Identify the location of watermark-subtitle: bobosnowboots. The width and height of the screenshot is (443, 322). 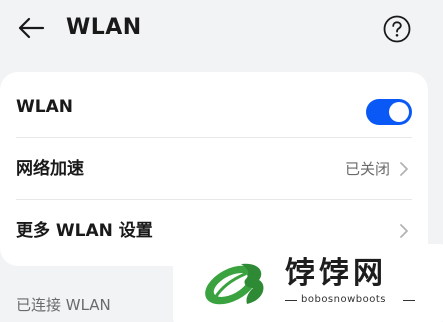
(350, 300).